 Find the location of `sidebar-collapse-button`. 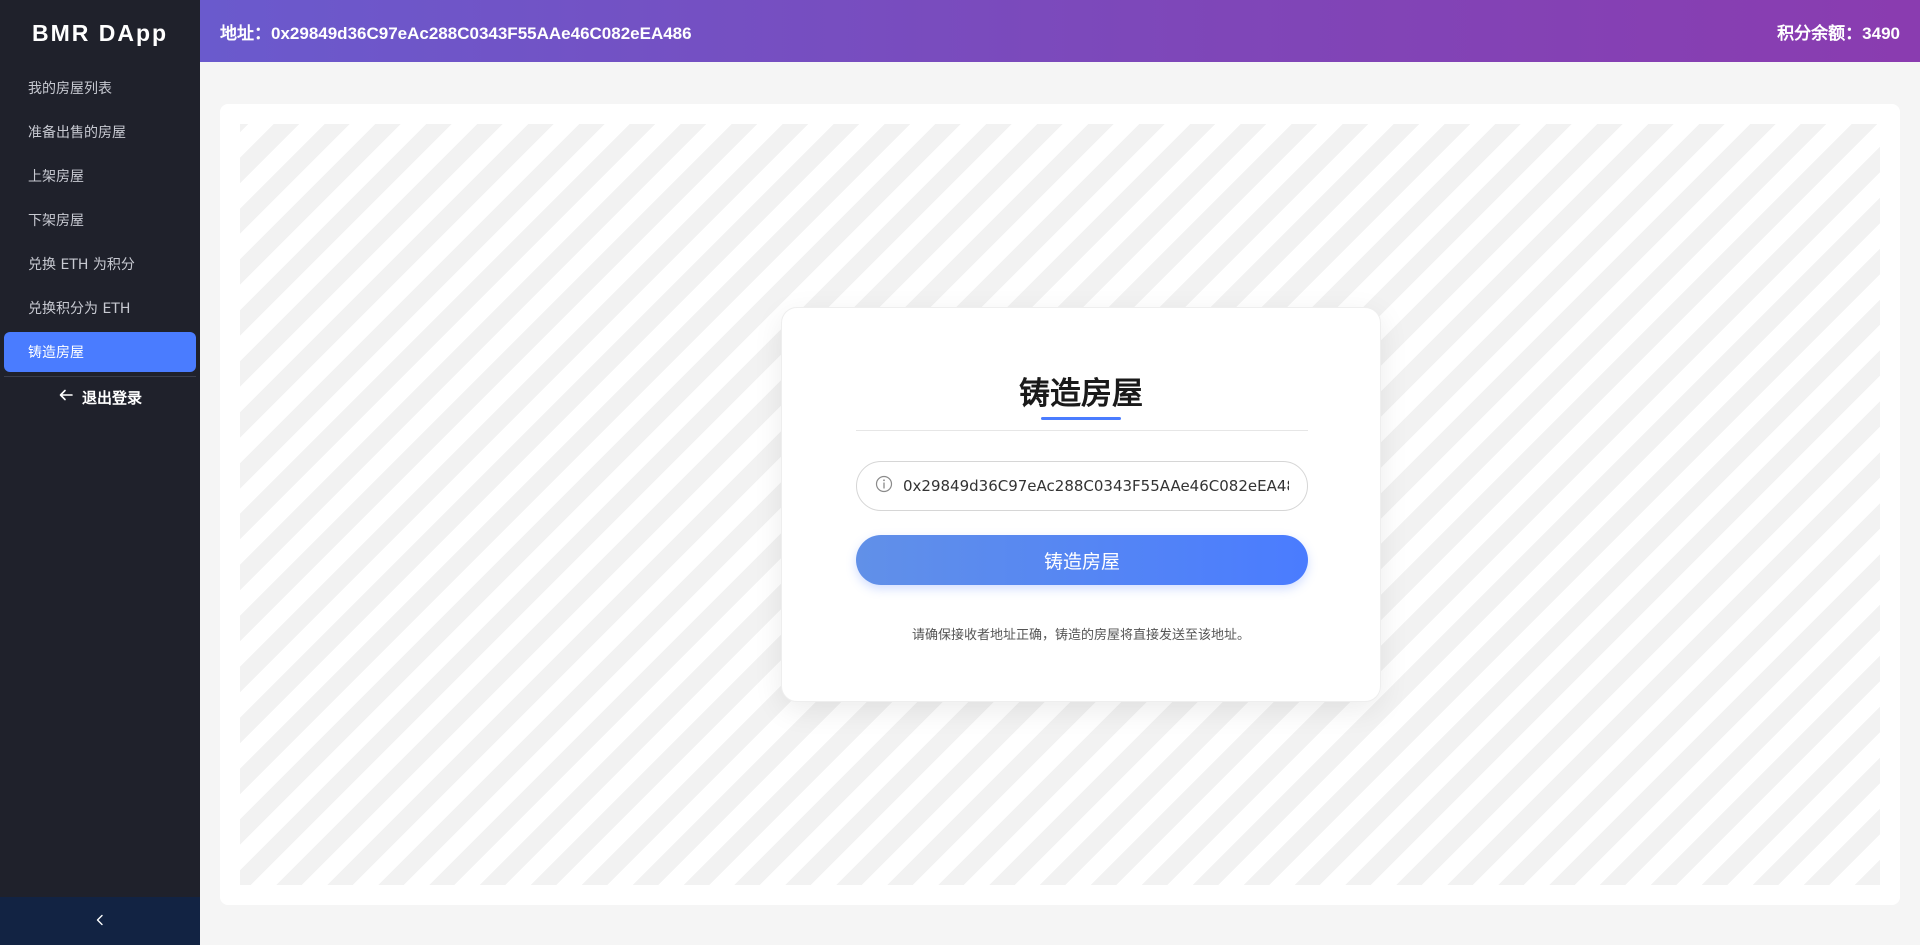

sidebar-collapse-button is located at coordinates (100, 921).